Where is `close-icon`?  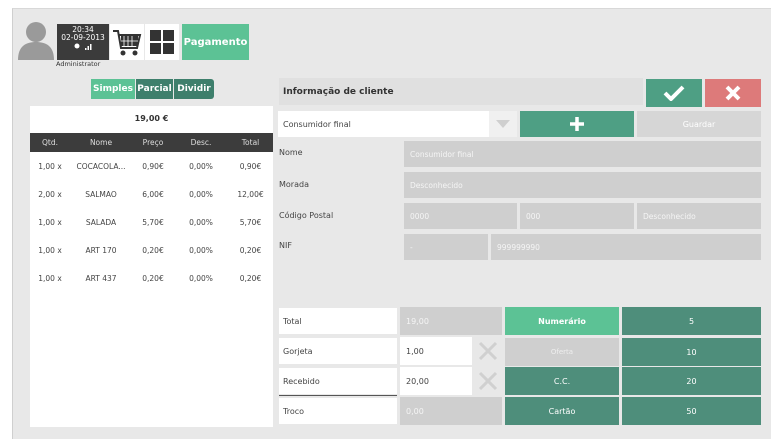 close-icon is located at coordinates (733, 93).